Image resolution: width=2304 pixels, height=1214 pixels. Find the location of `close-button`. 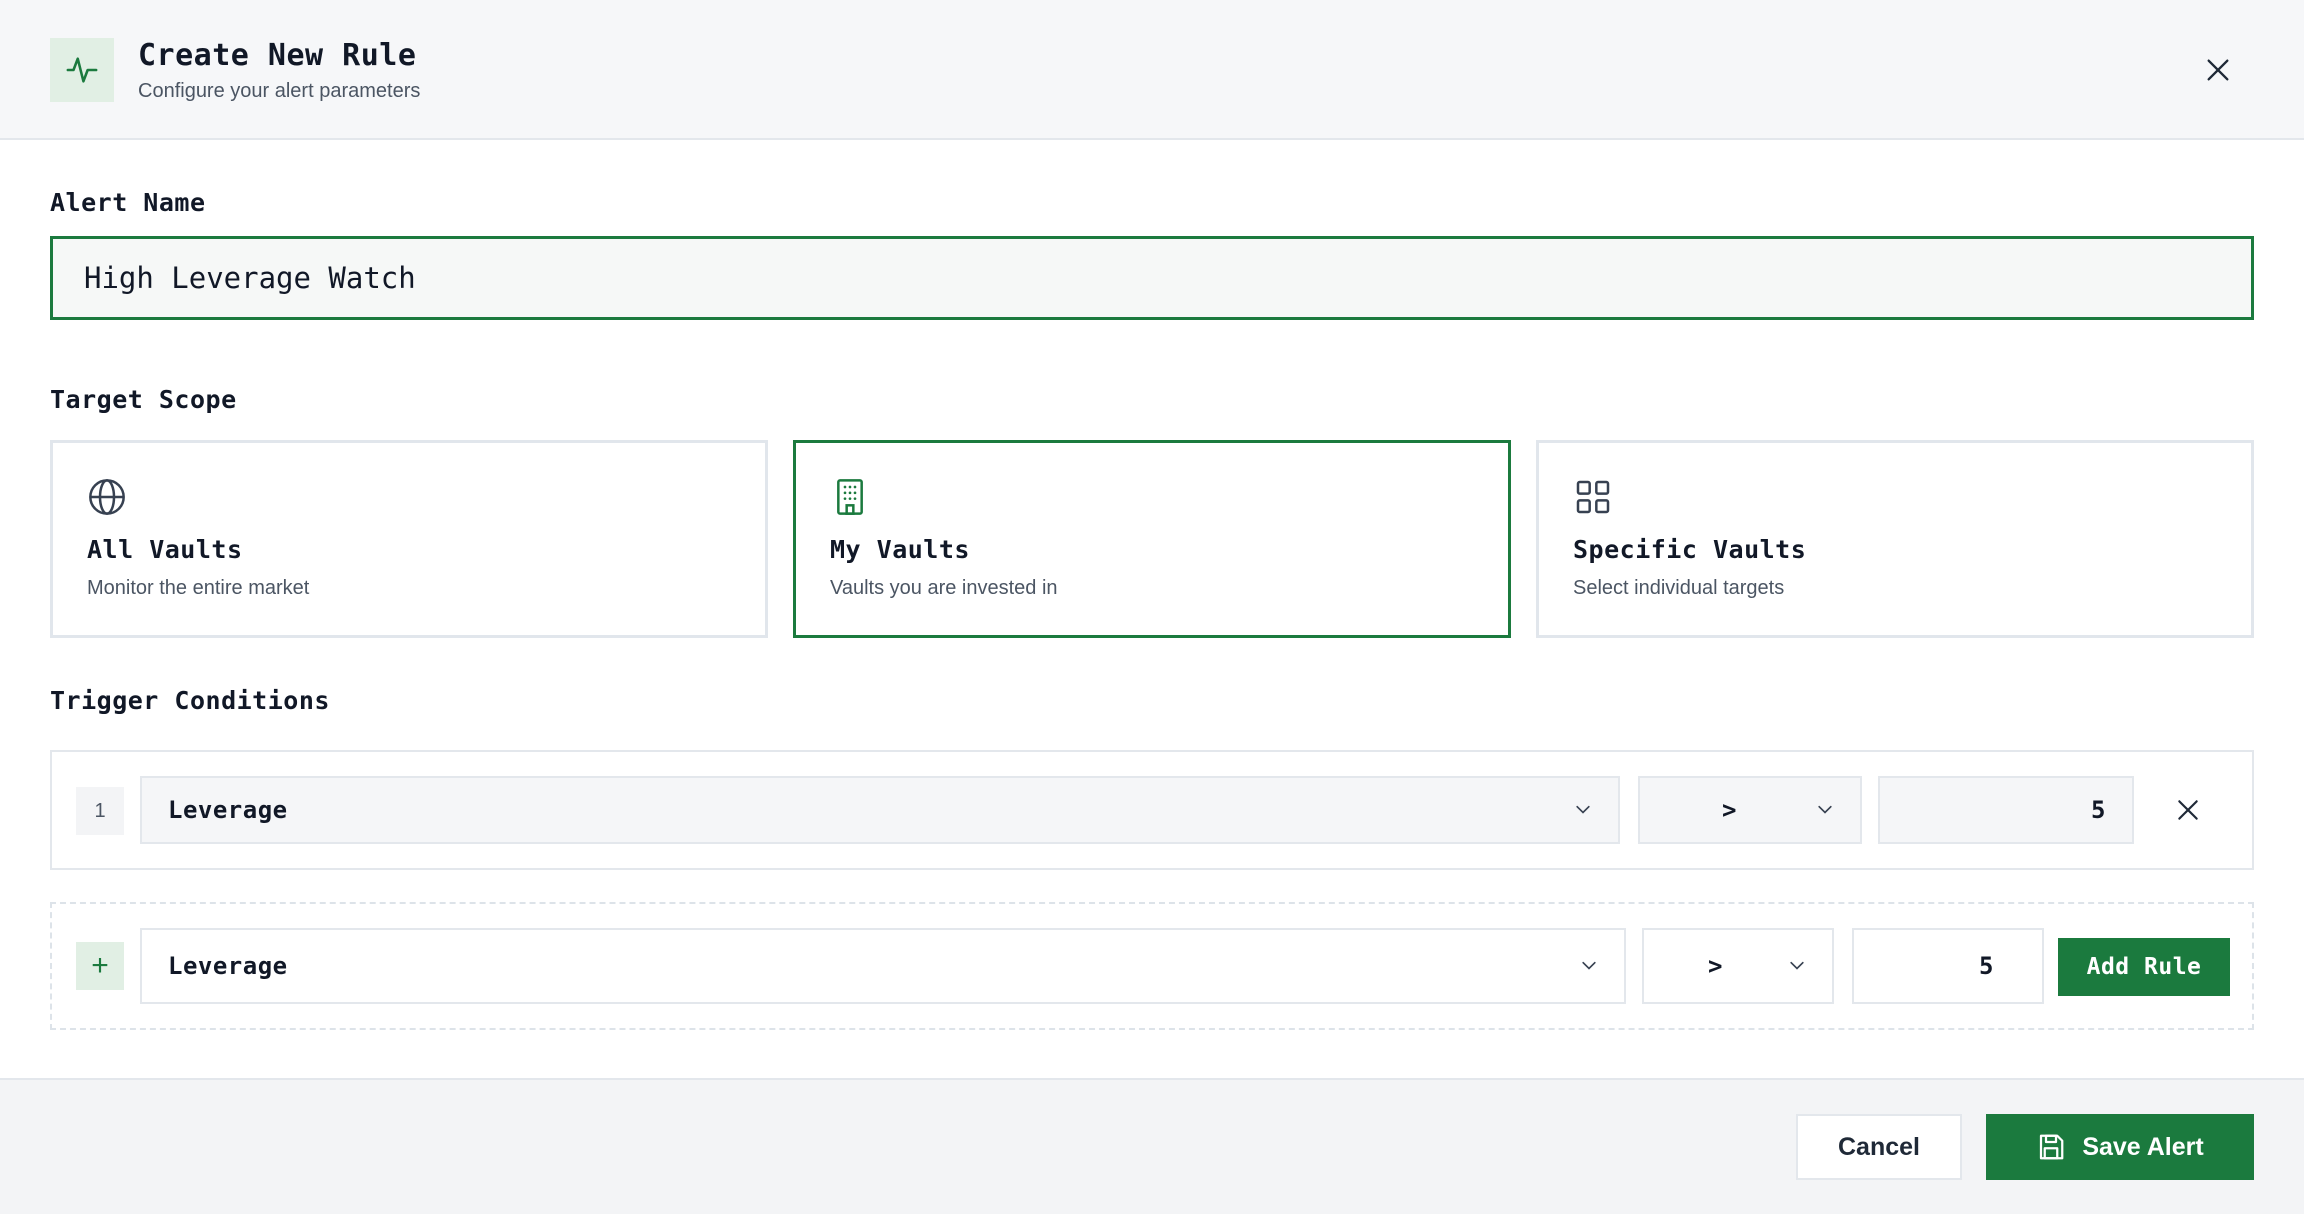

close-button is located at coordinates (2218, 70).